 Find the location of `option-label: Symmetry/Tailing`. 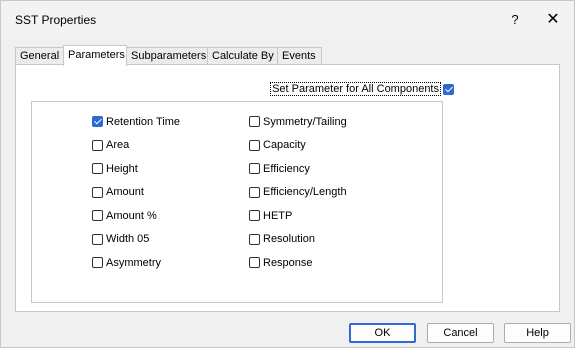

option-label: Symmetry/Tailing is located at coordinates (305, 121).